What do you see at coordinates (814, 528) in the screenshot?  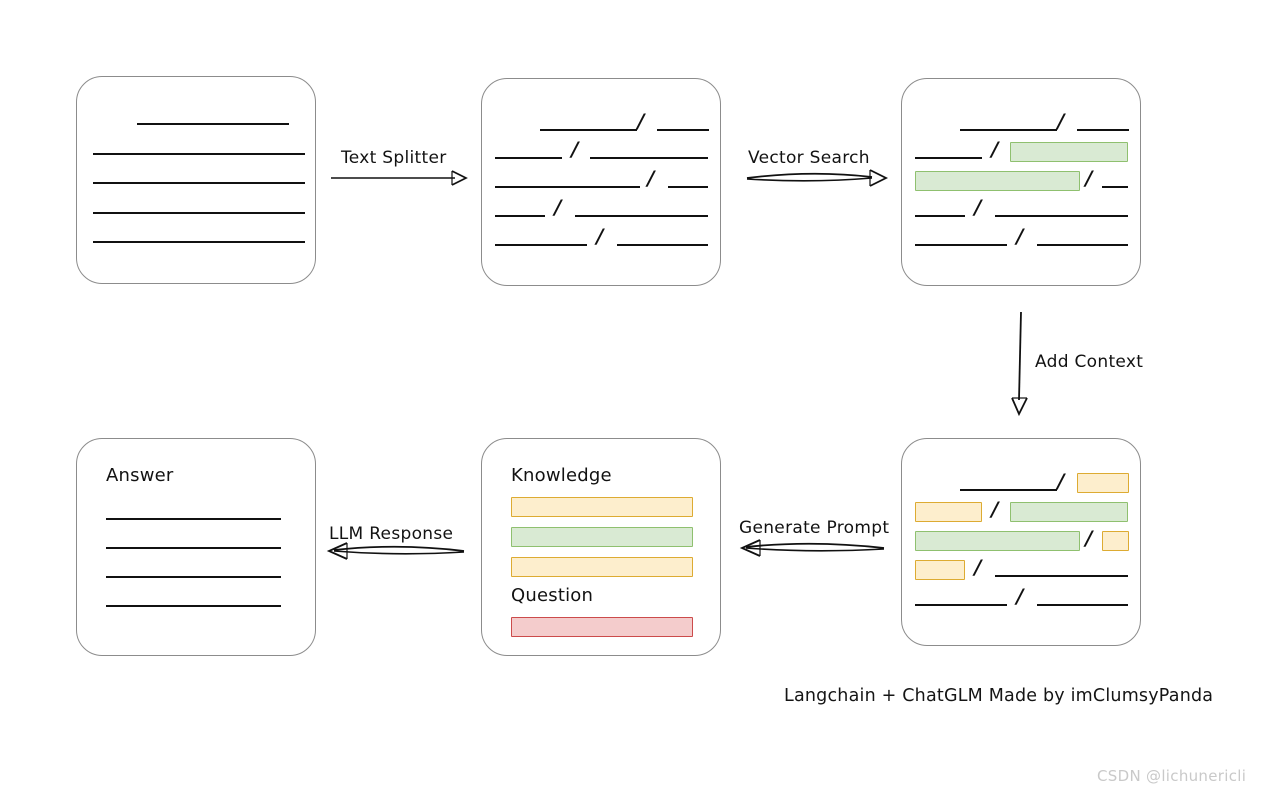 I see `generate-prompt-label: Generate Prompt` at bounding box center [814, 528].